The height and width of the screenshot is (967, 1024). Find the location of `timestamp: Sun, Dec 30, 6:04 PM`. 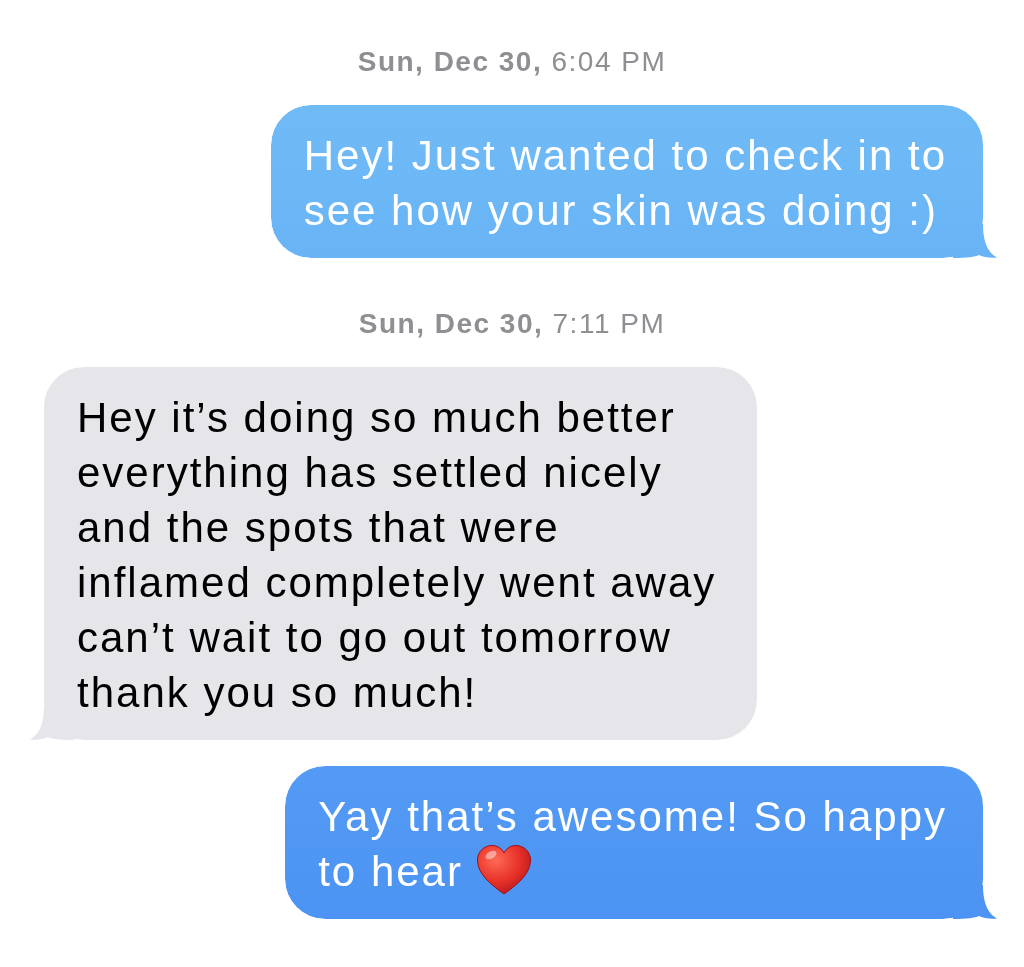

timestamp: Sun, Dec 30, 6:04 PM is located at coordinates (512, 62).